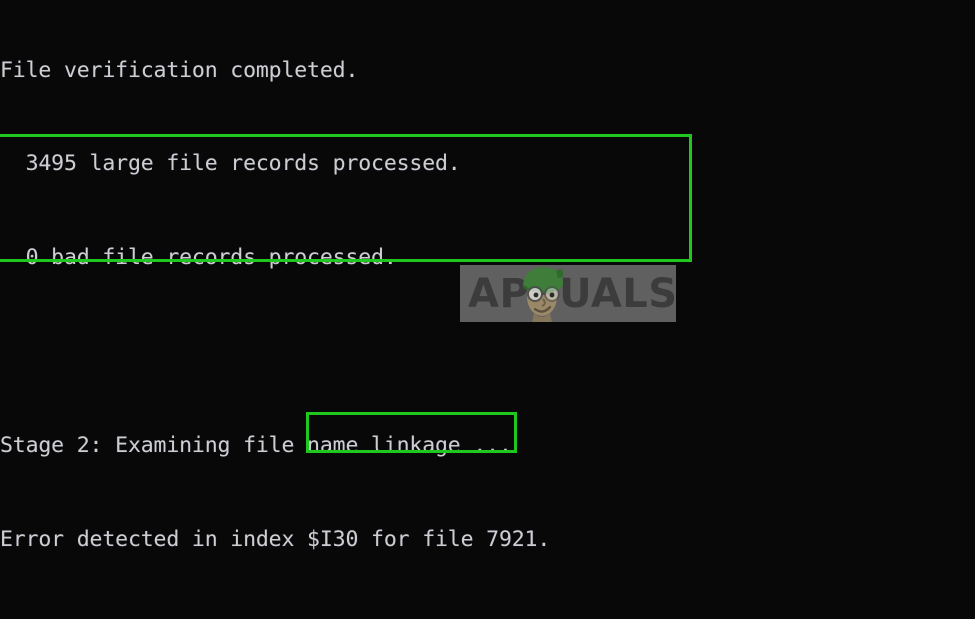  I want to click on console-line-blank, so click(487, 351).